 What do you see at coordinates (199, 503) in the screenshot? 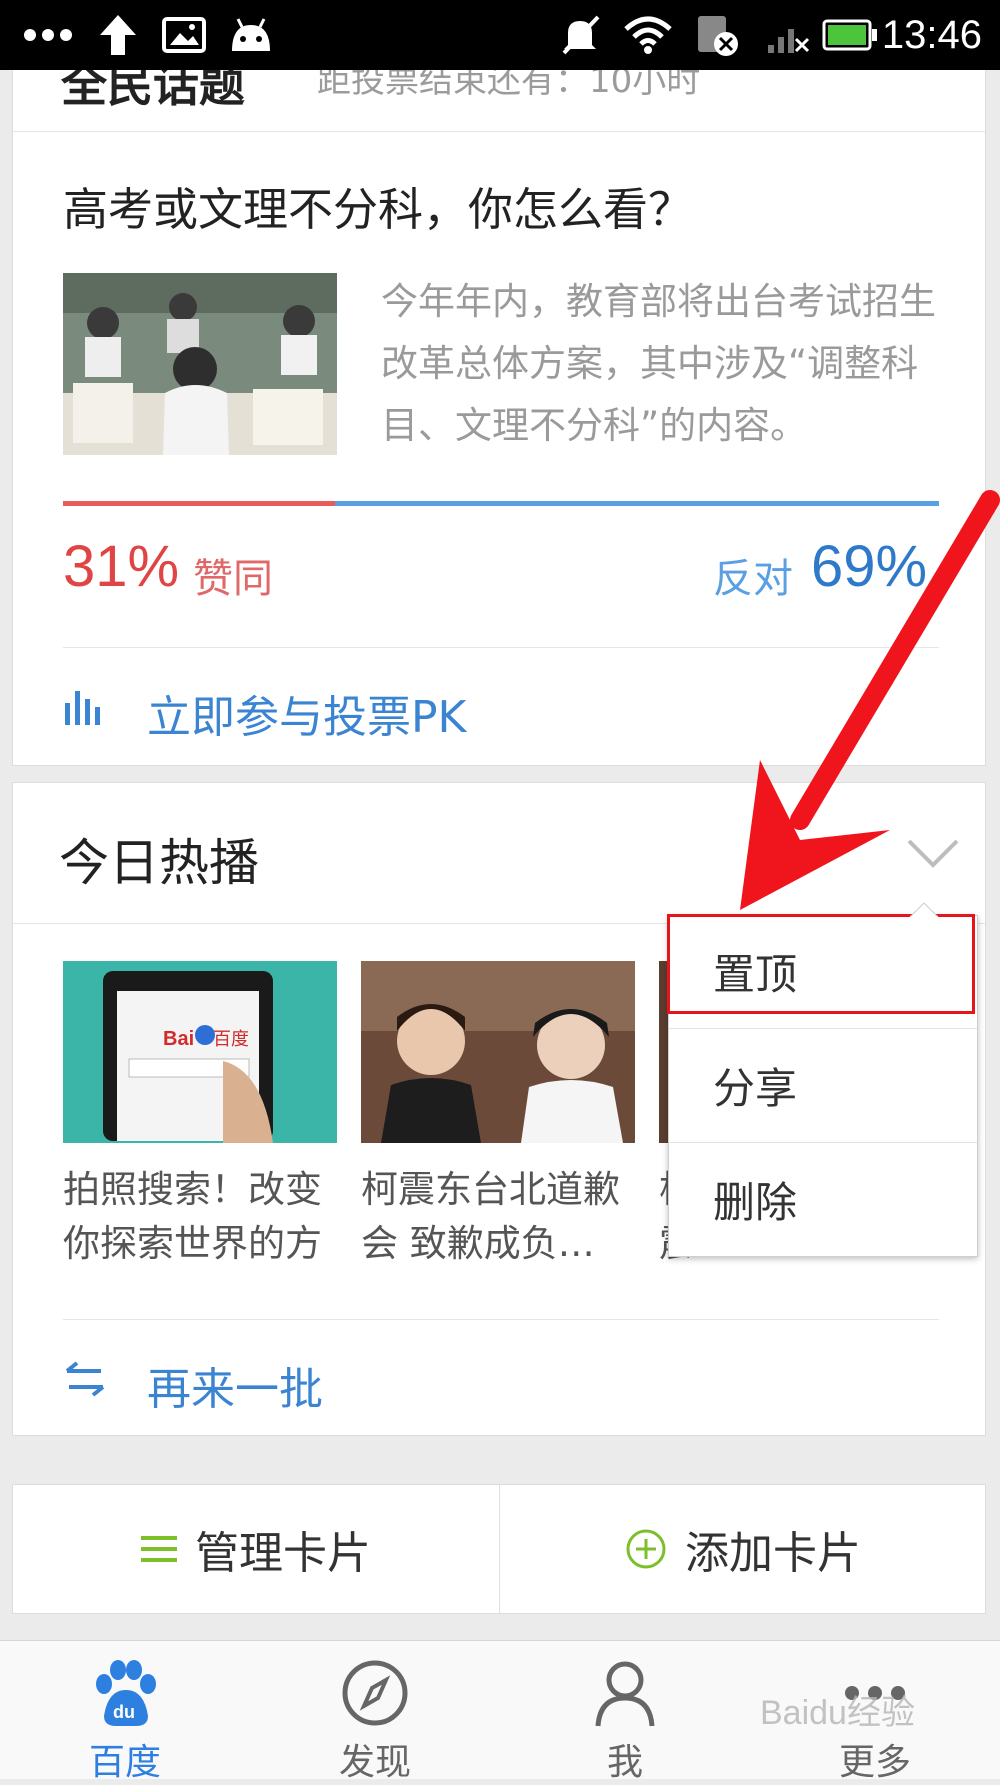
I see `agree-bar` at bounding box center [199, 503].